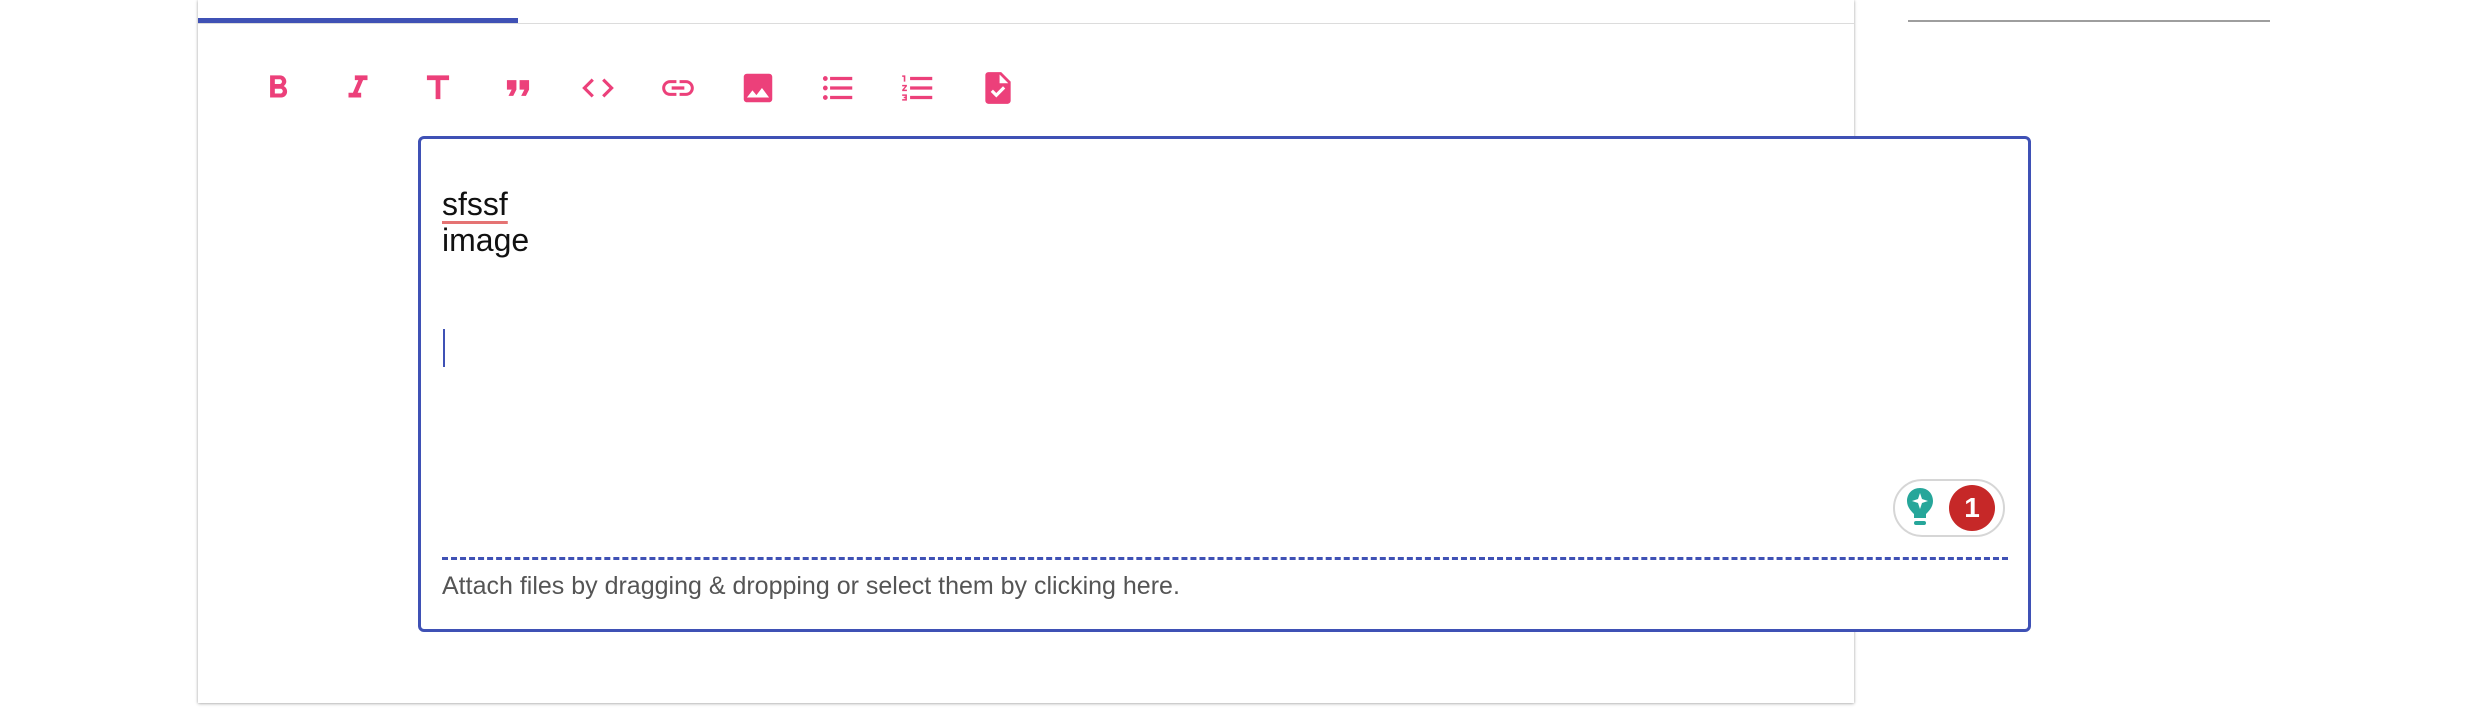 Image resolution: width=2488 pixels, height=712 pixels. I want to click on link-icon, so click(678, 88).